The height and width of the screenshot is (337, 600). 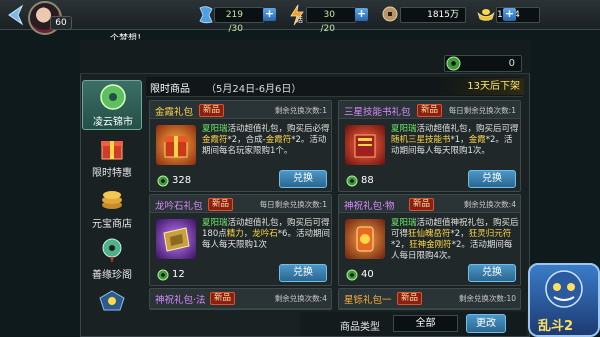 What do you see at coordinates (182, 180) in the screenshot?
I see `price-value: 328` at bounding box center [182, 180].